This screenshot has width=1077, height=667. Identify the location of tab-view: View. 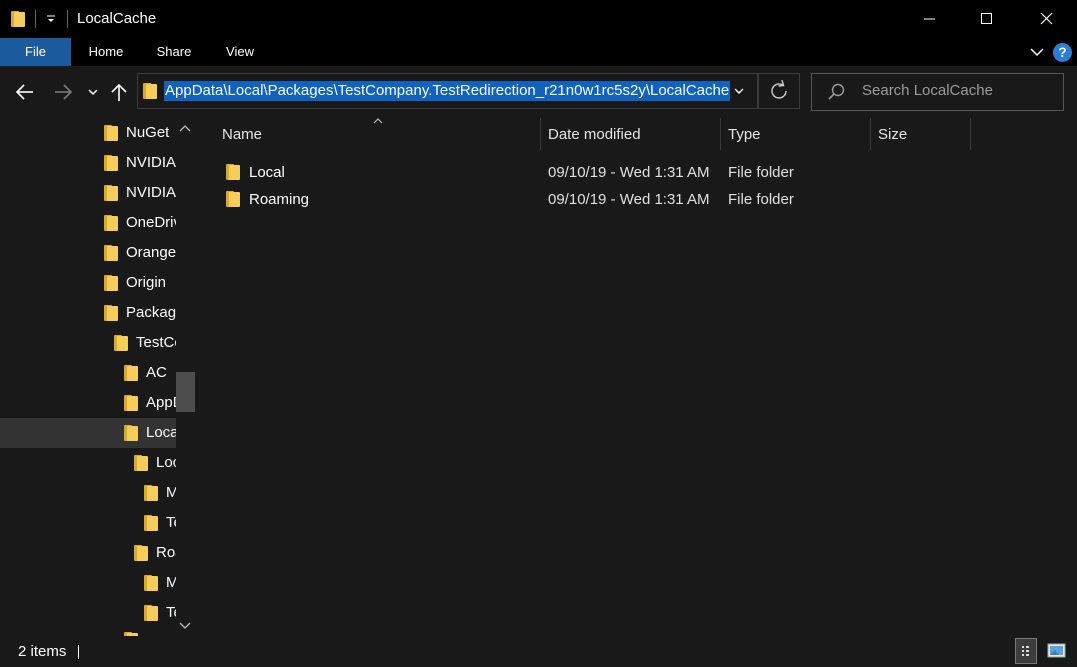
(240, 52).